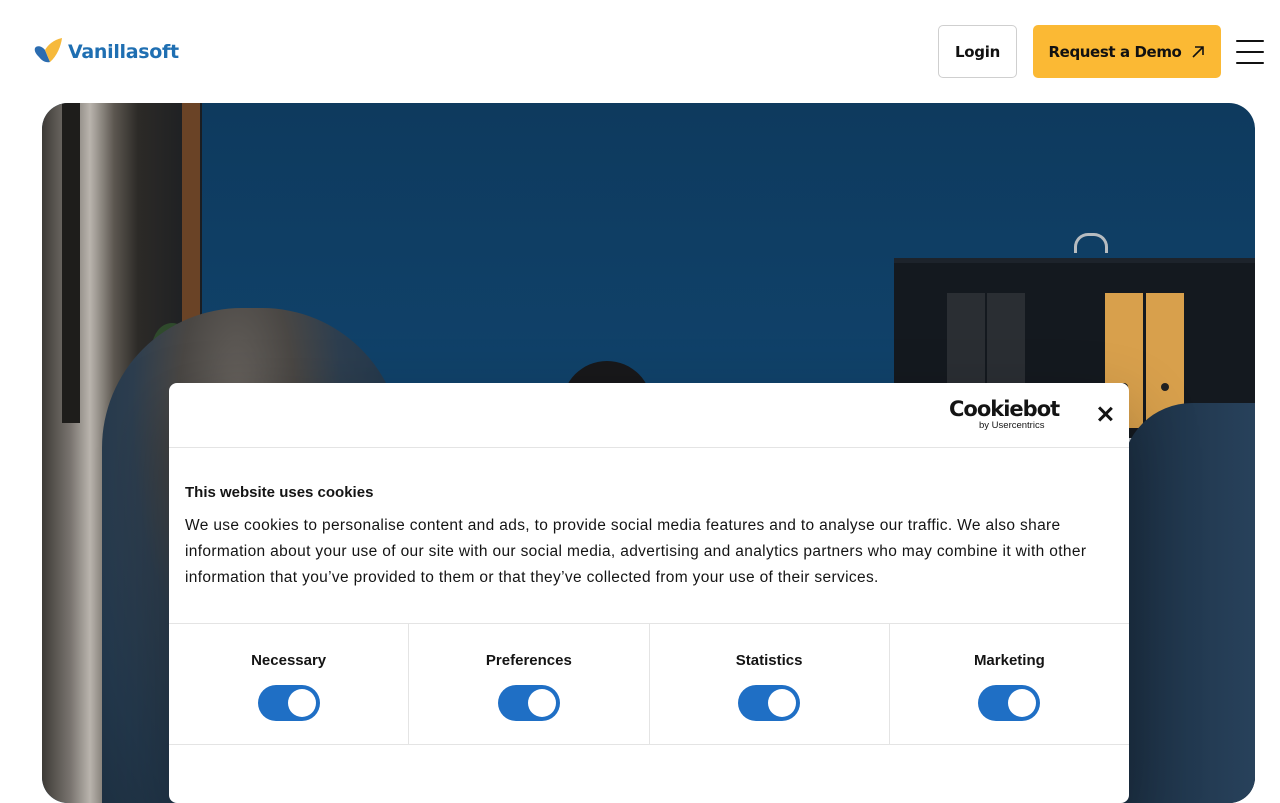 This screenshot has width=1280, height=803. I want to click on site-header: Vanillasoft Login Request a Demo, so click(640, 52).